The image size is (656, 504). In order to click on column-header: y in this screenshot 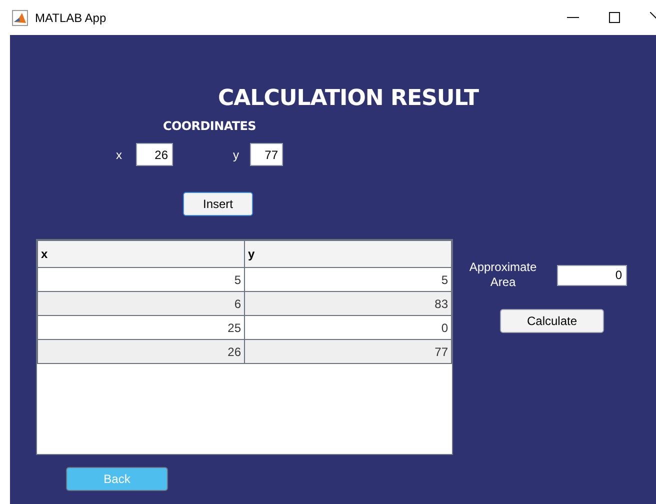, I will do `click(348, 254)`.